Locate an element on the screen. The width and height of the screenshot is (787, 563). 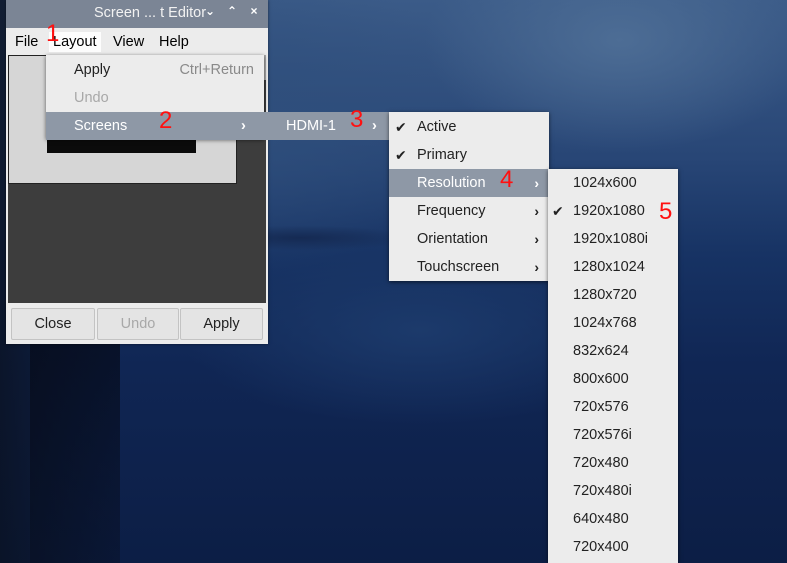
menu-item-resolution-label: Resolution is located at coordinates (451, 183).